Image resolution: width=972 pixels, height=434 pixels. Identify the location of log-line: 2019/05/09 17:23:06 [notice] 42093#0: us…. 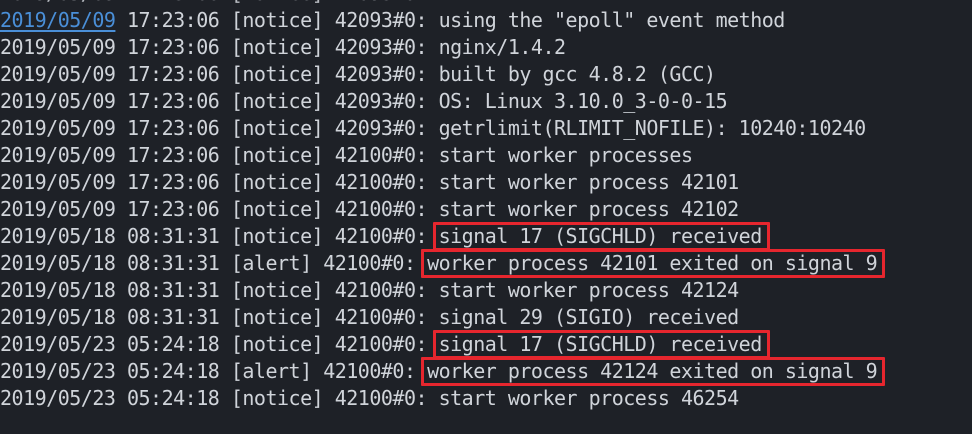
(486, 20).